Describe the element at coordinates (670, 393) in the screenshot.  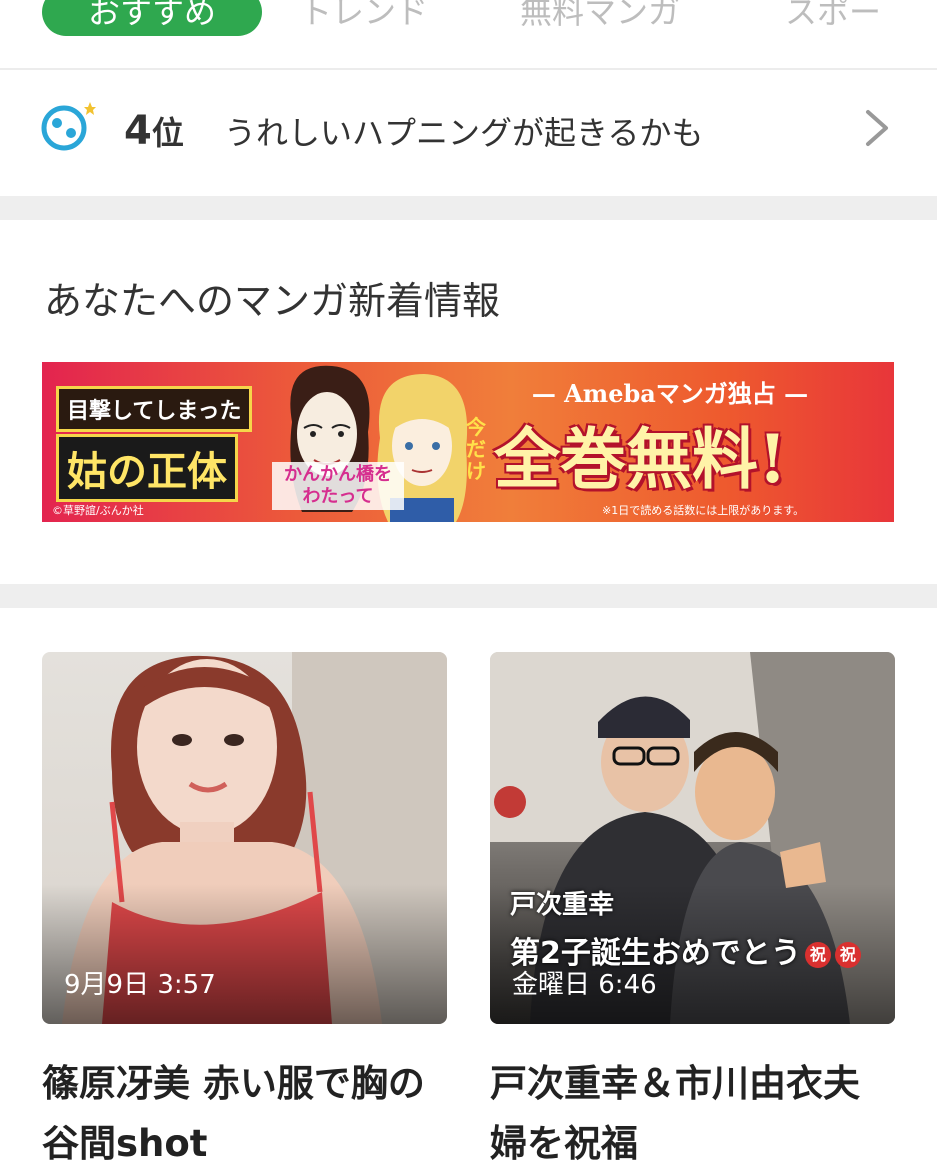
I see `banner-tagline: — Amebaマンガ独占 —` at that location.